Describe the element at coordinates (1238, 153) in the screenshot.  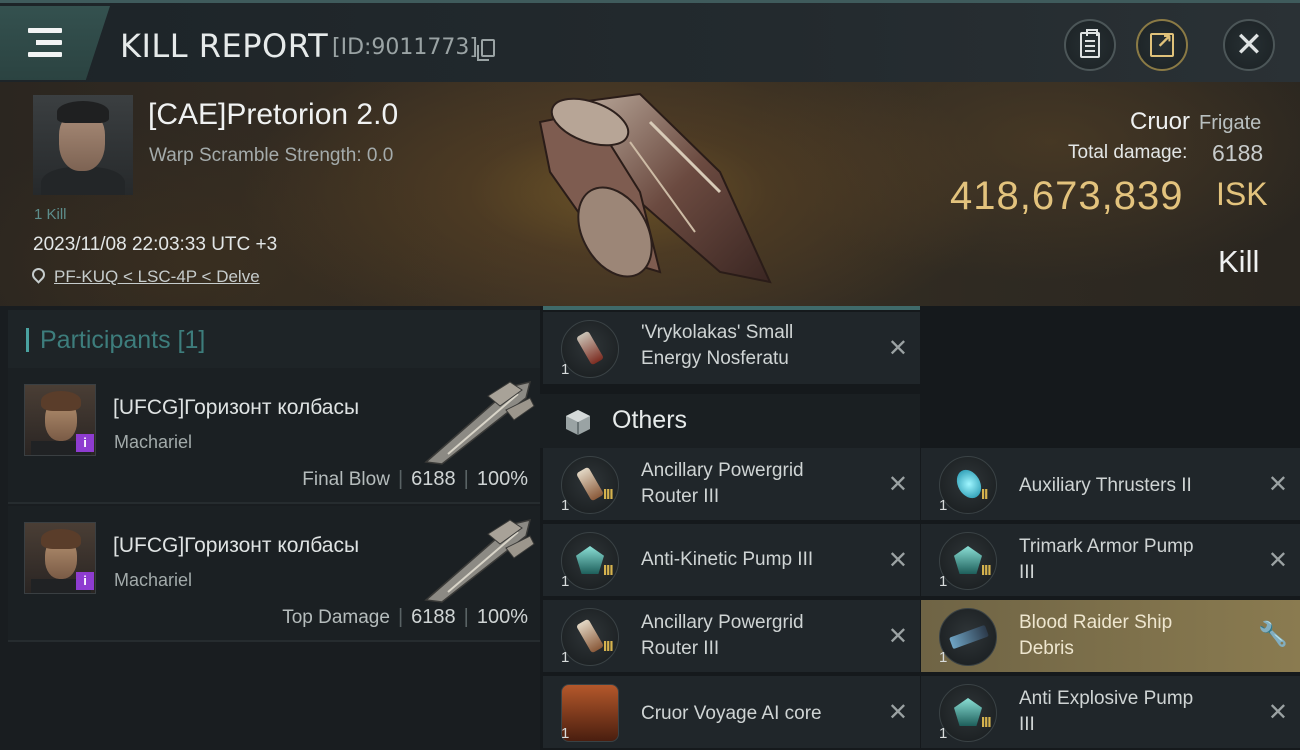
I see `total-damage-value: 6188` at that location.